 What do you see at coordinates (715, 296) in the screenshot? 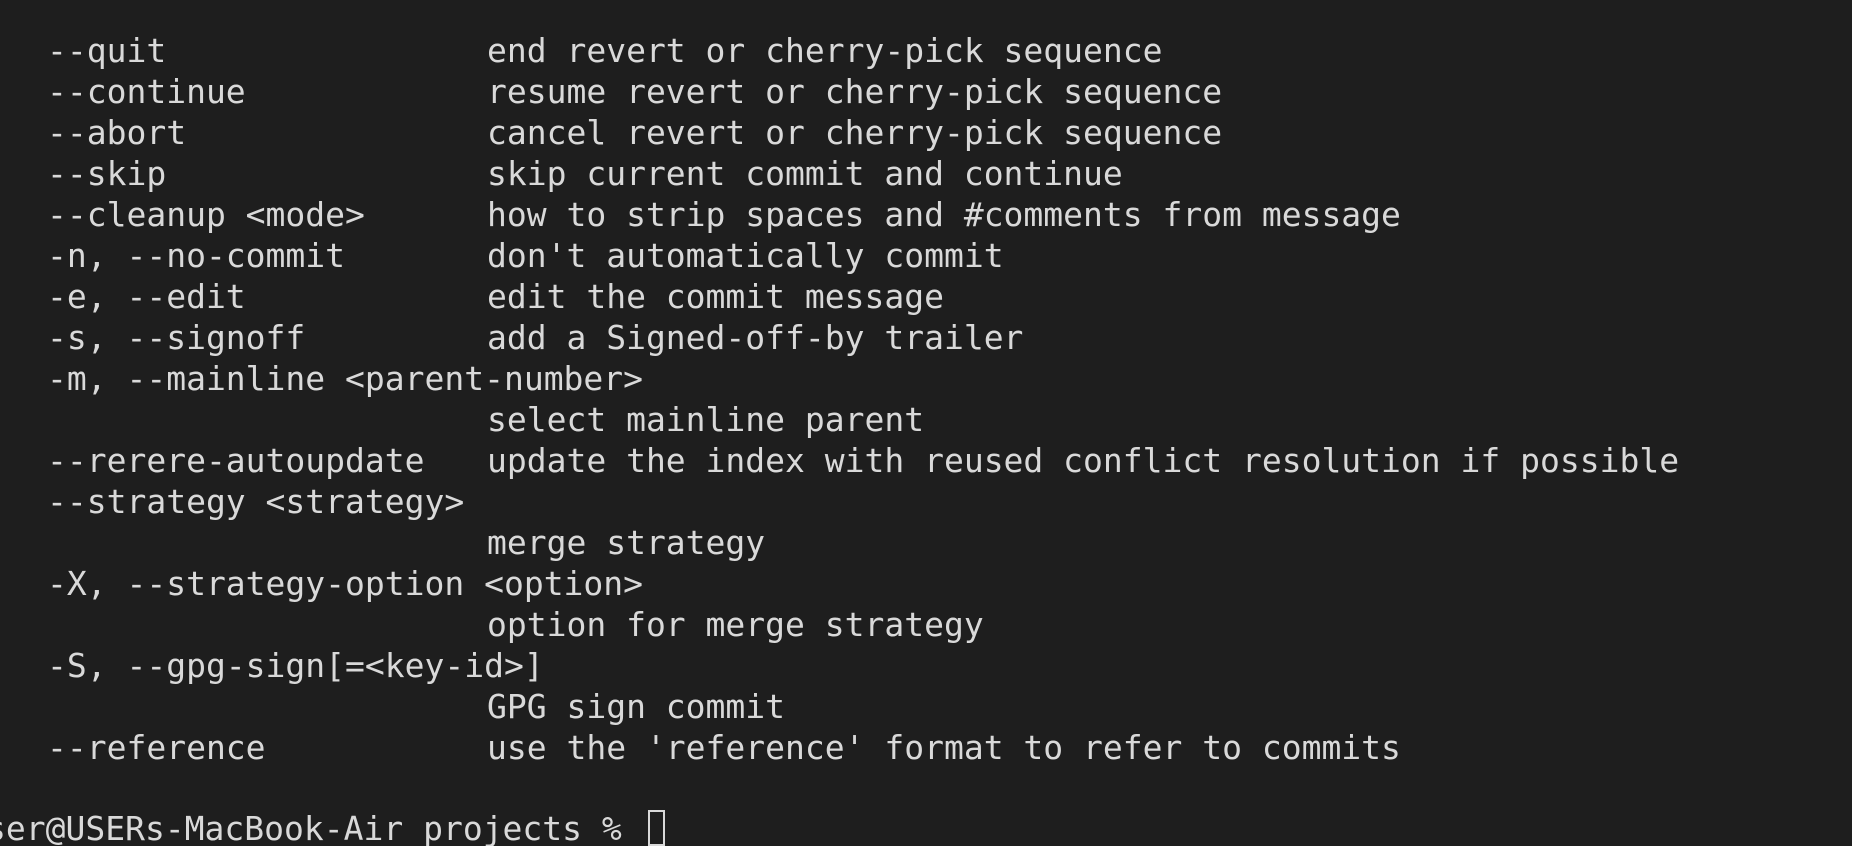
I see `option-description: edit the commit message` at bounding box center [715, 296].